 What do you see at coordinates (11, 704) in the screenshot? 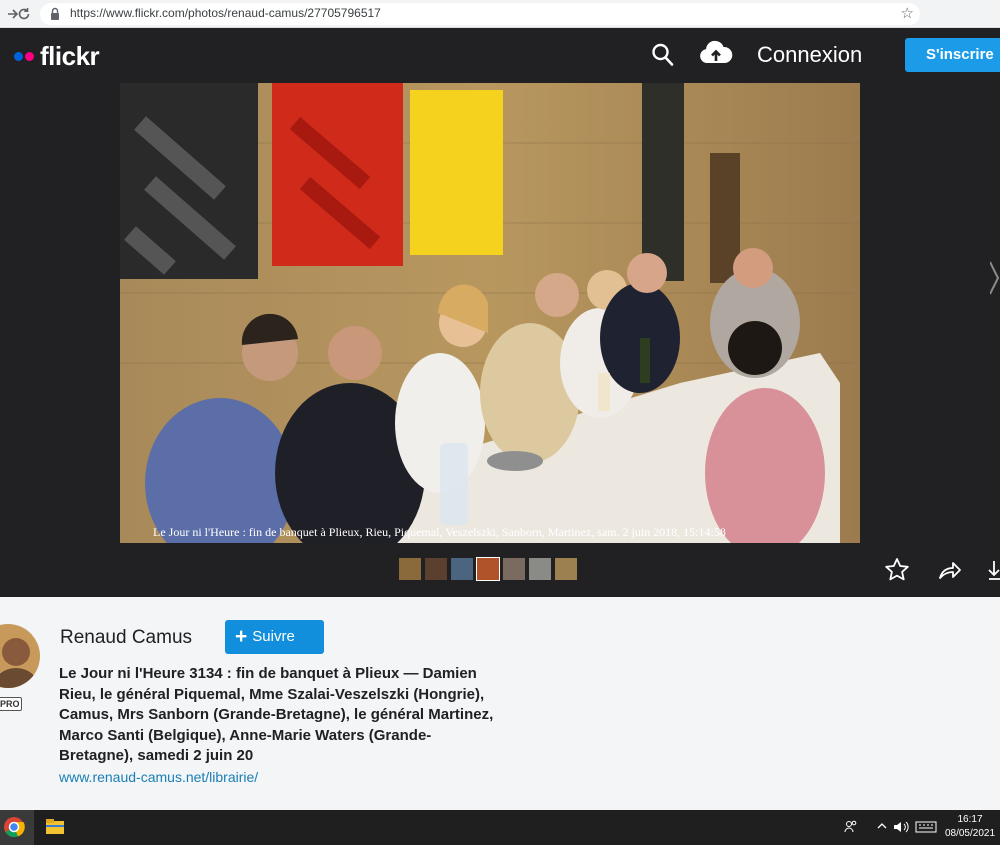
I see `pro-badge: PRO` at bounding box center [11, 704].